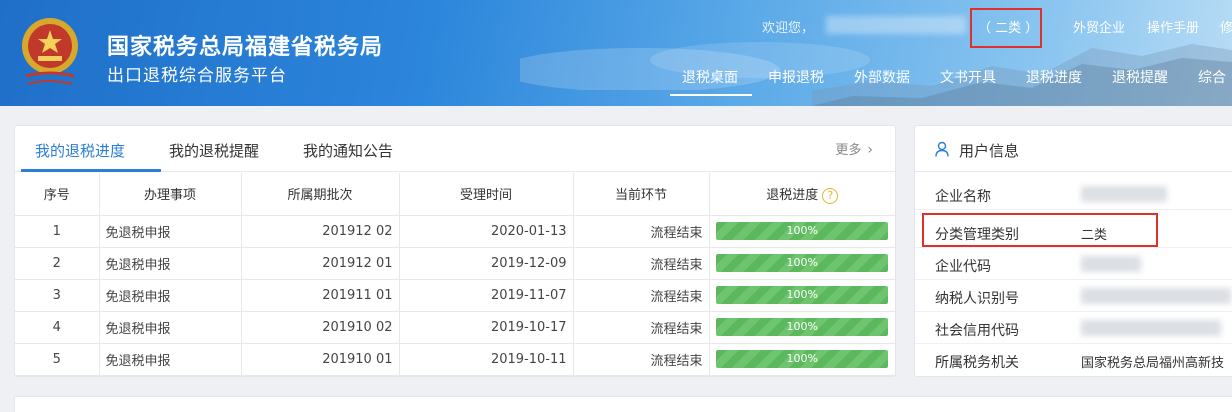 This screenshot has height=412, width=1232. Describe the element at coordinates (896, 25) in the screenshot. I see `masked-username` at that location.